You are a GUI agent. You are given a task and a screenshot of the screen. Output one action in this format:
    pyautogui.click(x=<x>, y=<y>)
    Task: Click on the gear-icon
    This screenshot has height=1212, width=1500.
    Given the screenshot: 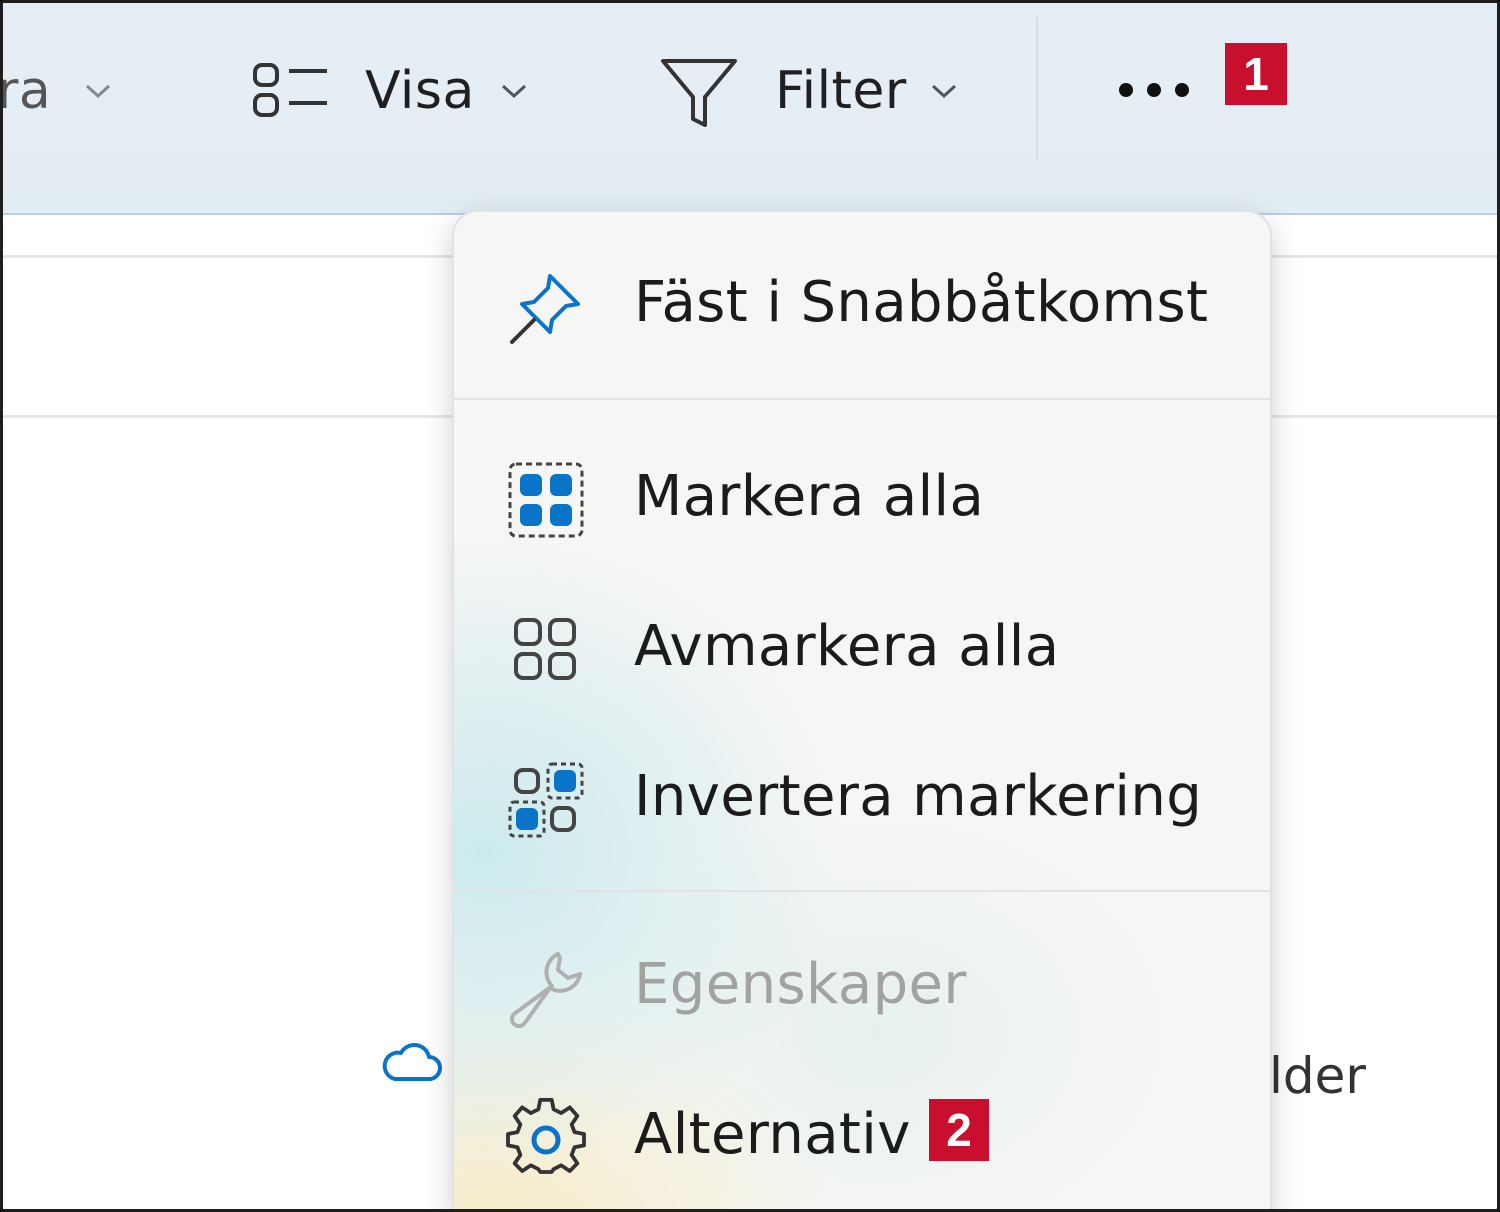 What is the action you would take?
    pyautogui.click(x=546, y=1136)
    